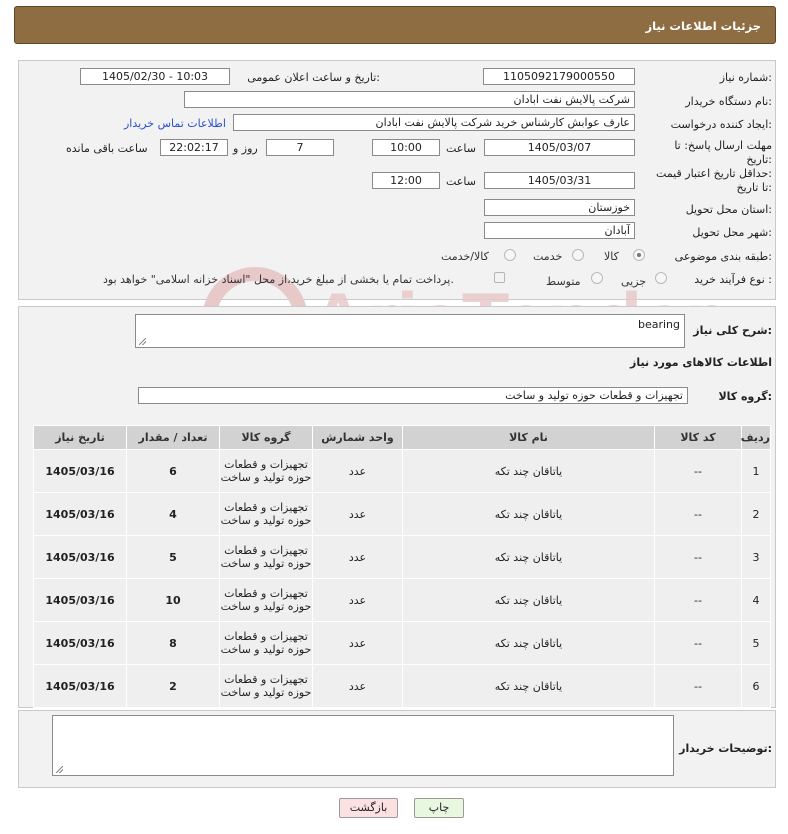 The image size is (788, 834). I want to click on general-desc-textarea: bearing, so click(410, 331).